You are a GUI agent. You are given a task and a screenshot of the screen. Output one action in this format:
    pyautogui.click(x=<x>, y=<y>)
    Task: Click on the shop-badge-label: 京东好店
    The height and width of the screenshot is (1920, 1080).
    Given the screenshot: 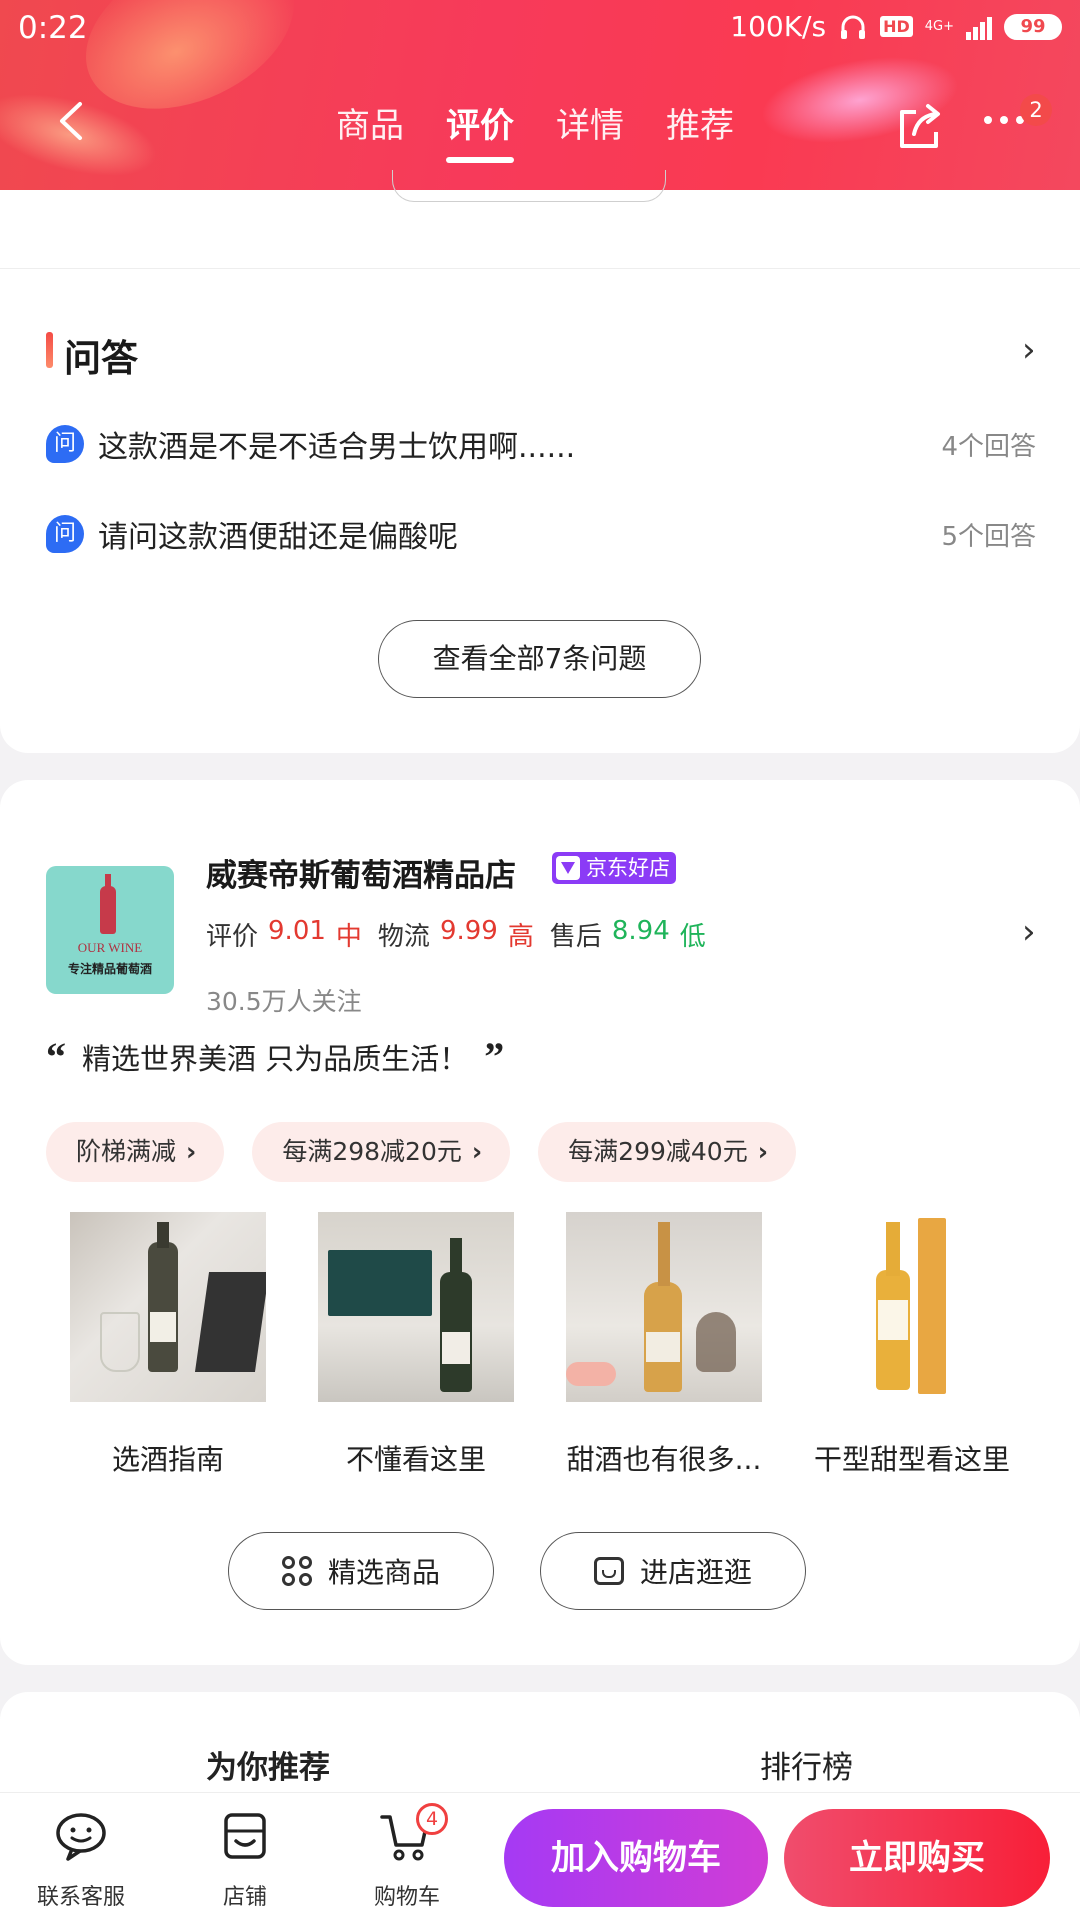 What is the action you would take?
    pyautogui.click(x=628, y=868)
    